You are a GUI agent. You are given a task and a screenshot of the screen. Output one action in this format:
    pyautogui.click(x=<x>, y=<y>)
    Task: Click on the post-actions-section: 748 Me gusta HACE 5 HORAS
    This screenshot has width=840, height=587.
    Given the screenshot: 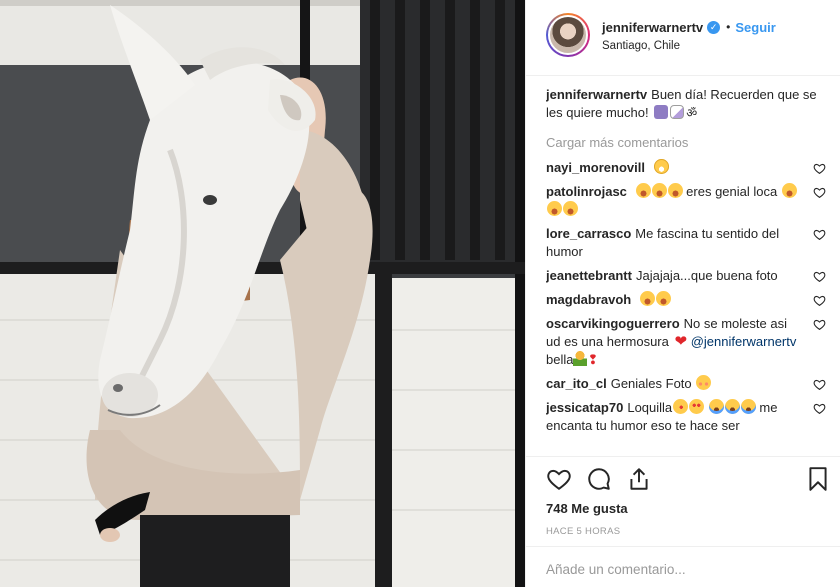 What is the action you would take?
    pyautogui.click(x=683, y=496)
    